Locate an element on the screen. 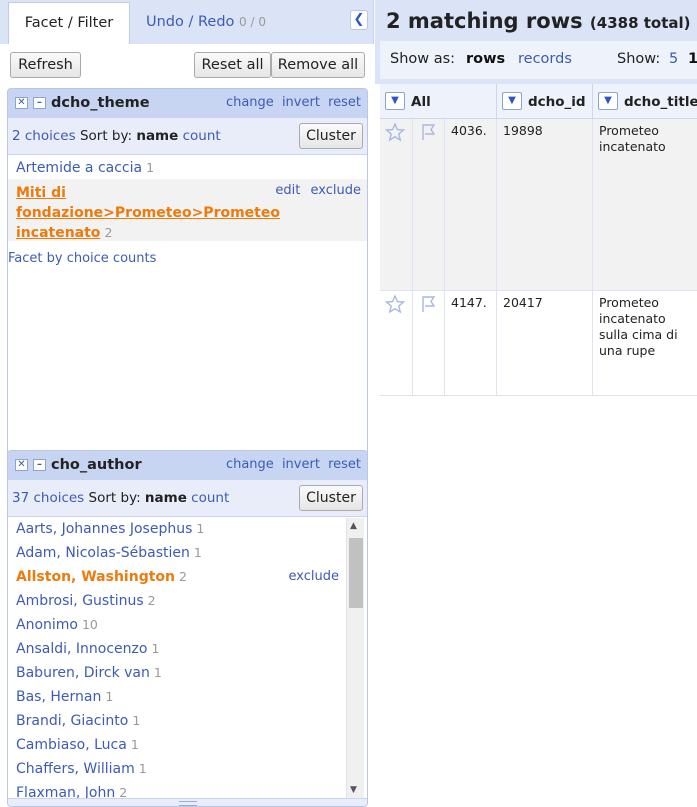  facet-choice: Adam, Nicolas-Sébastien 1 is located at coordinates (109, 553).